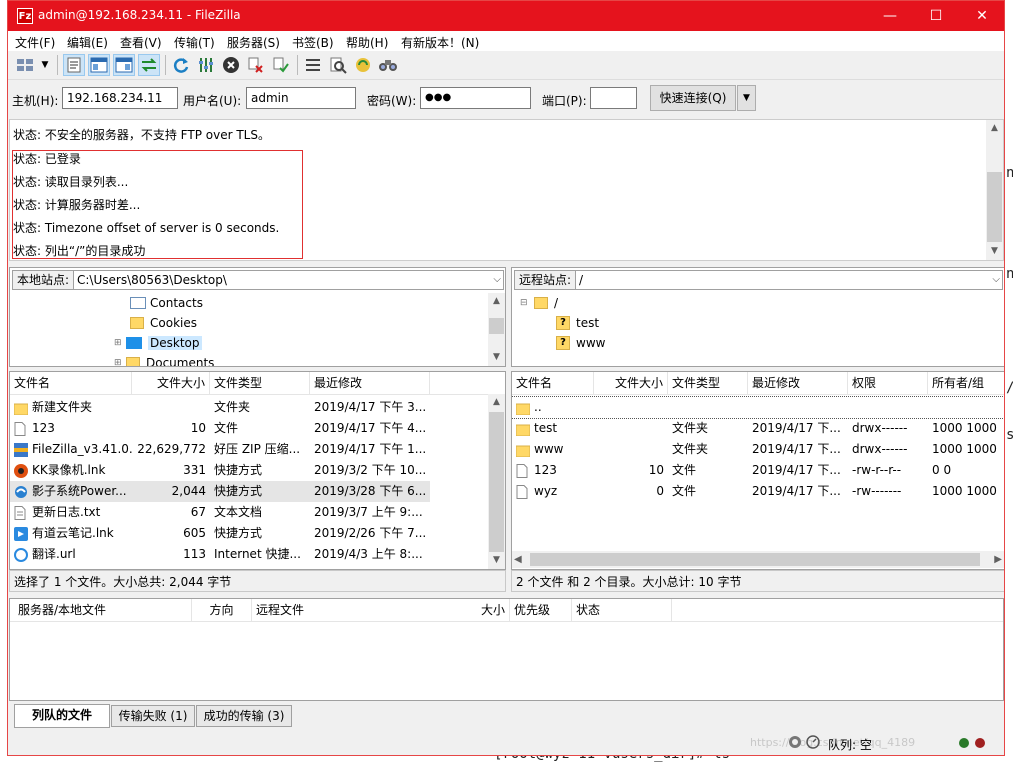 The height and width of the screenshot is (762, 1013). What do you see at coordinates (758, 407) in the screenshot?
I see `file-row: ..` at bounding box center [758, 407].